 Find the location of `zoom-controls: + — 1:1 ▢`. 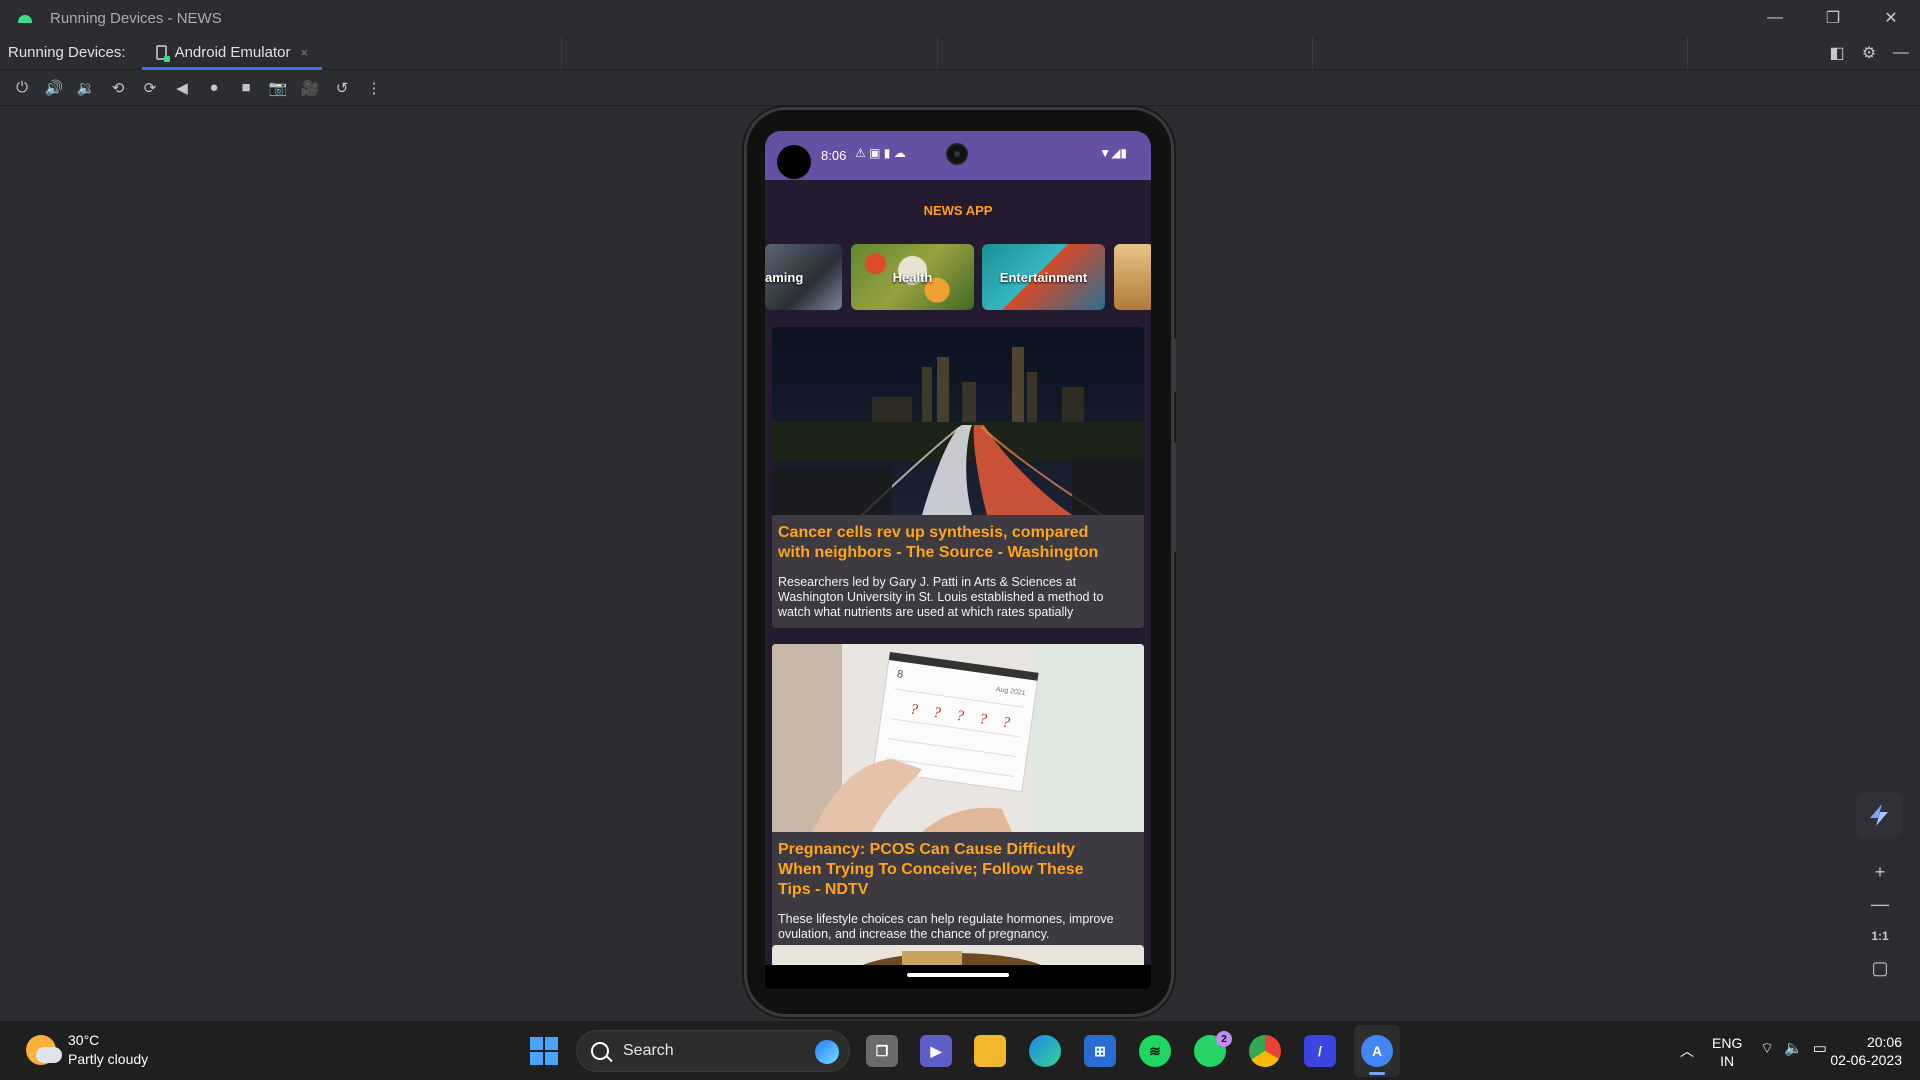

zoom-controls: + — 1:1 ▢ is located at coordinates (1880, 920).